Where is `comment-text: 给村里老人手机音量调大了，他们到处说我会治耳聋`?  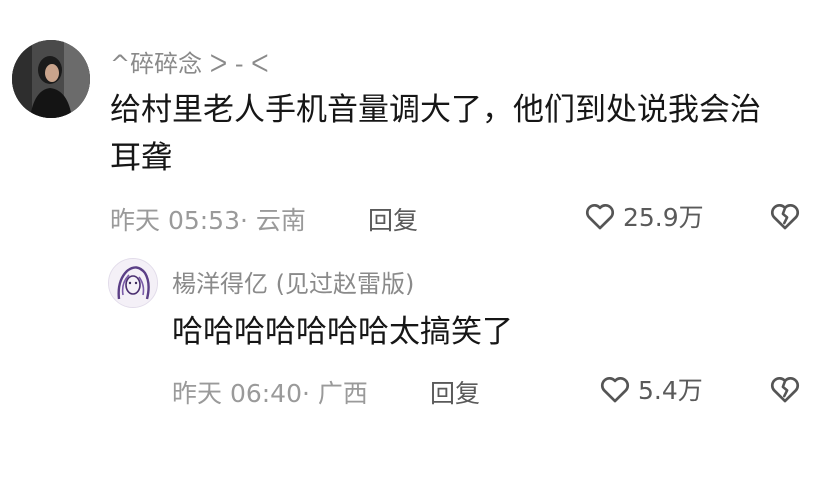 comment-text: 给村里老人手机音量调大了，他们到处说我会治耳聋 is located at coordinates (435, 134).